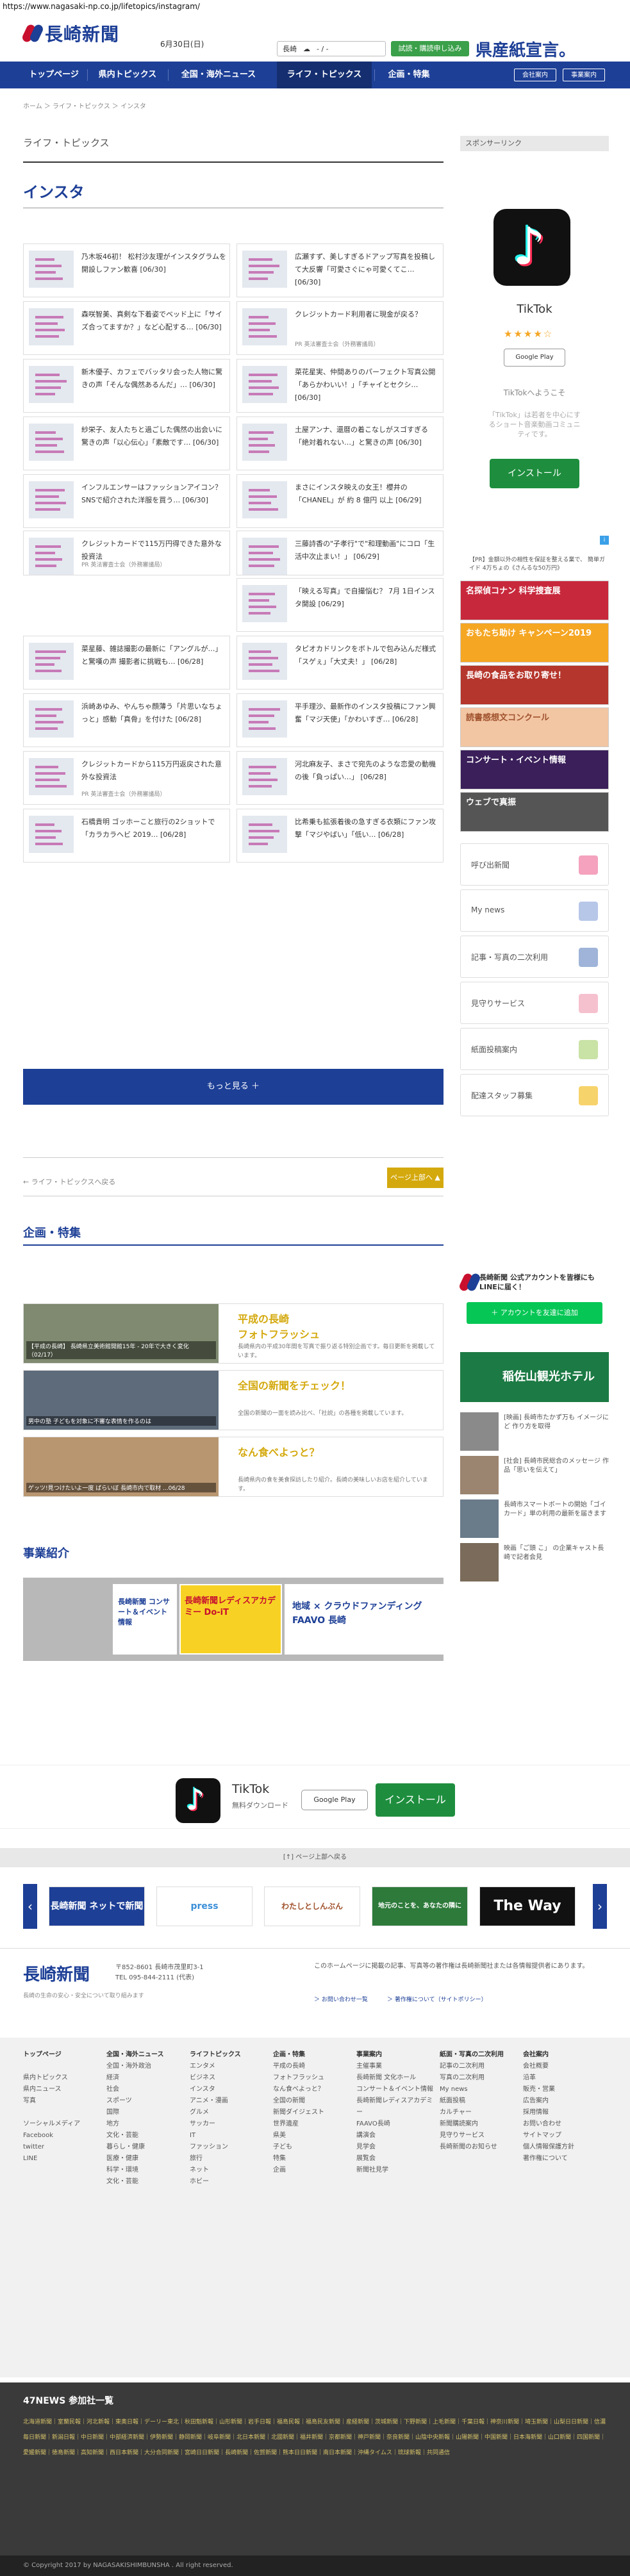 Image resolution: width=630 pixels, height=2576 pixels. What do you see at coordinates (30, 1906) in the screenshot?
I see `carousel-prev-icon: ‹` at bounding box center [30, 1906].